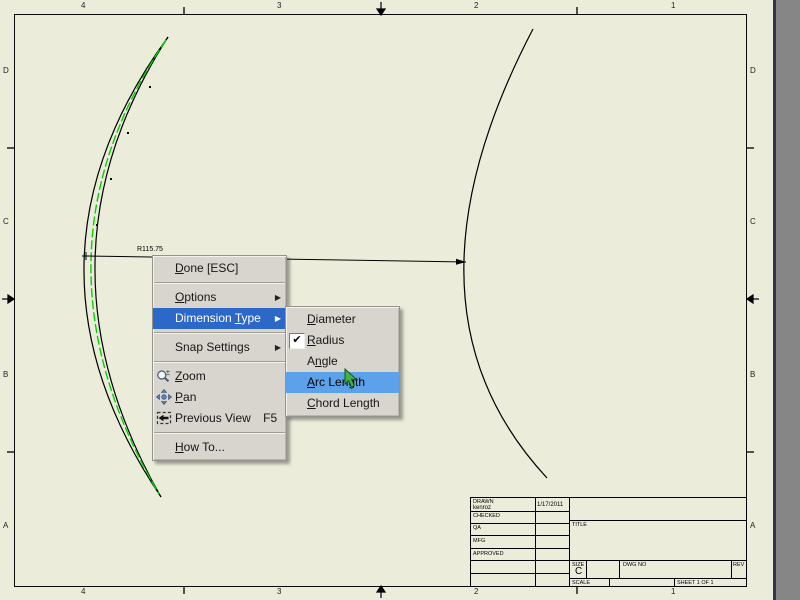 This screenshot has height=600, width=800. I want to click on zone-label-right-D: D, so click(753, 70).